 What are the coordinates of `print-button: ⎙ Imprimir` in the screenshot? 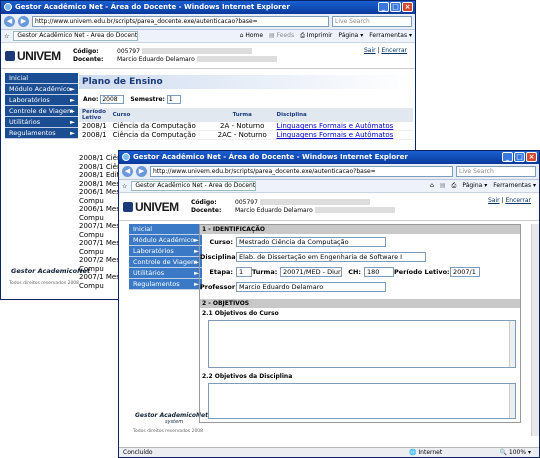 It's located at (316, 36).